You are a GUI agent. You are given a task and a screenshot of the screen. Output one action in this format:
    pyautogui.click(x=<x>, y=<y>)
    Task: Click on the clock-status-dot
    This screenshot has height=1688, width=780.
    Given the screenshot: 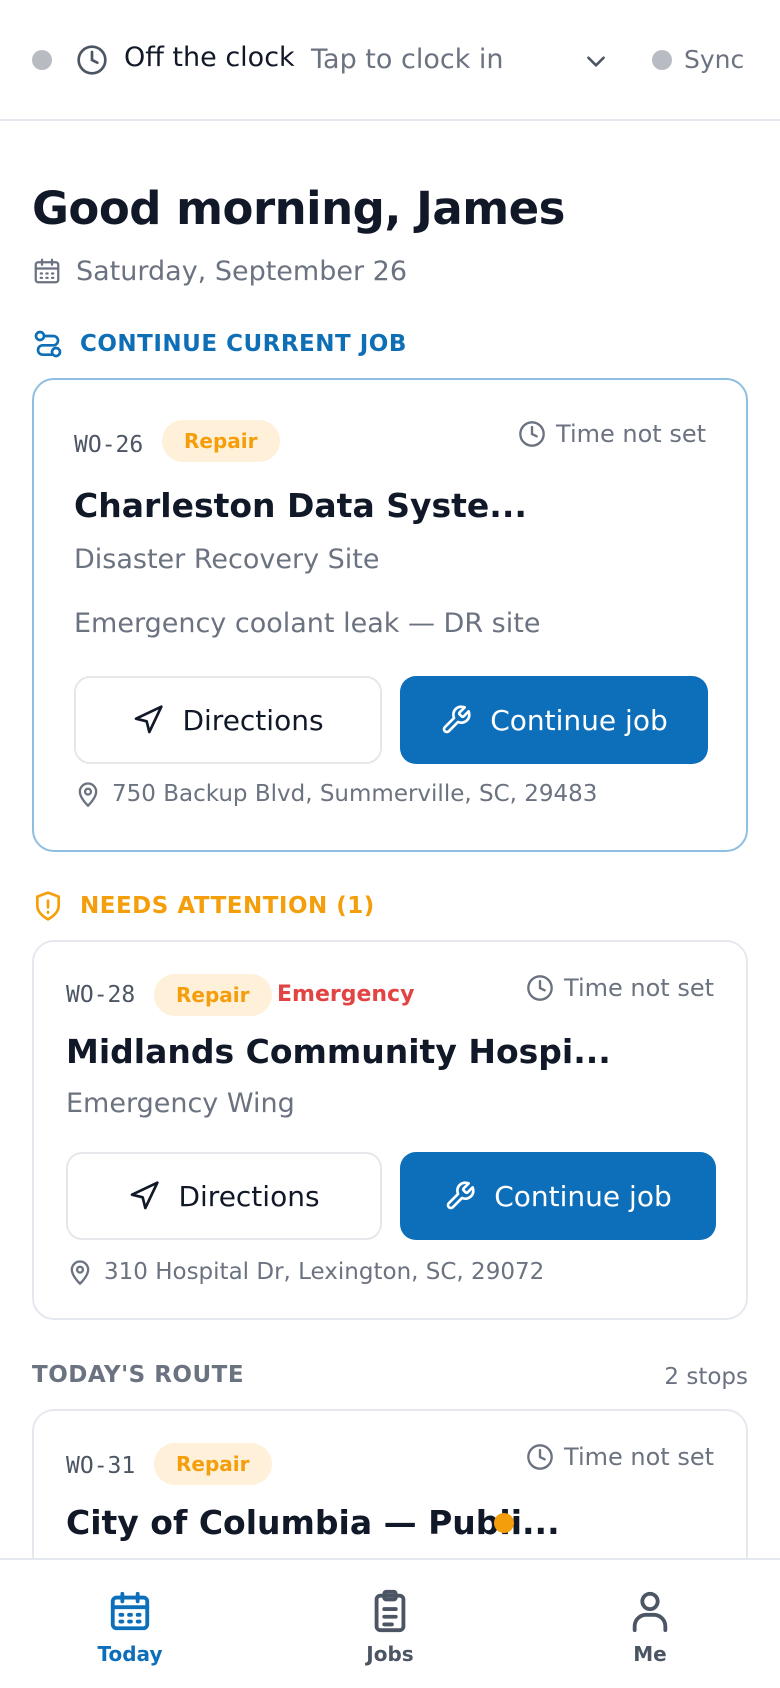 What is the action you would take?
    pyautogui.click(x=42, y=60)
    